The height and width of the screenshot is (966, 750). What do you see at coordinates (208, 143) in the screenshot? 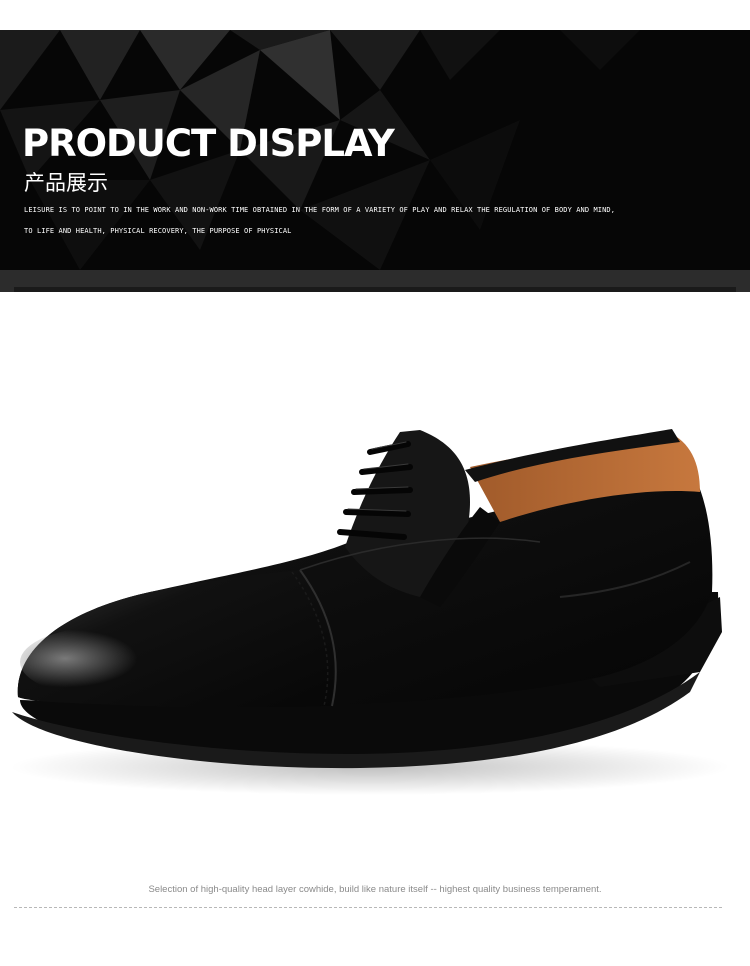
I see `banner-title: PRODUCT DISPLAY` at bounding box center [208, 143].